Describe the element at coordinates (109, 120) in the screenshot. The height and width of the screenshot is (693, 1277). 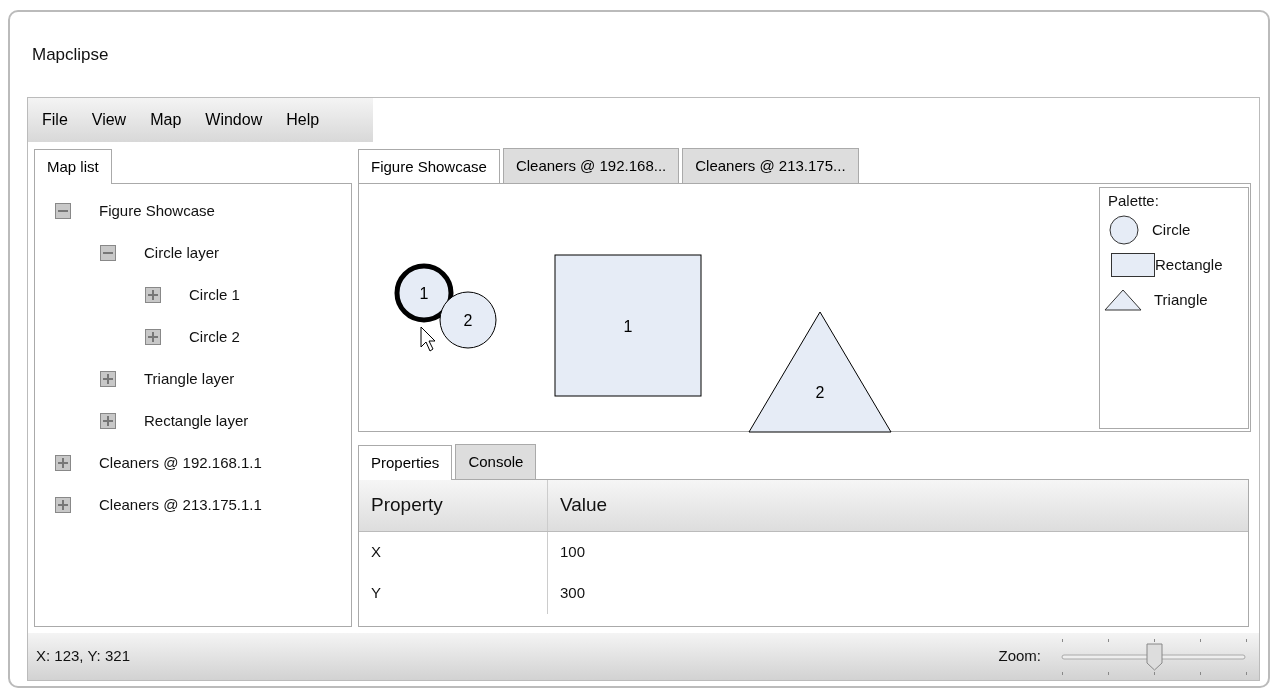
I see `menu-item: View` at that location.